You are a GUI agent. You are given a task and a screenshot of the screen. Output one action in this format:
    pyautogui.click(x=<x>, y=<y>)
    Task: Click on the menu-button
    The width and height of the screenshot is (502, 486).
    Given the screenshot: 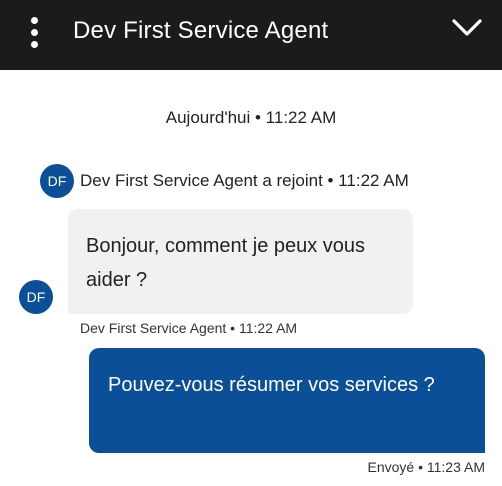 What is the action you would take?
    pyautogui.click(x=34, y=32)
    